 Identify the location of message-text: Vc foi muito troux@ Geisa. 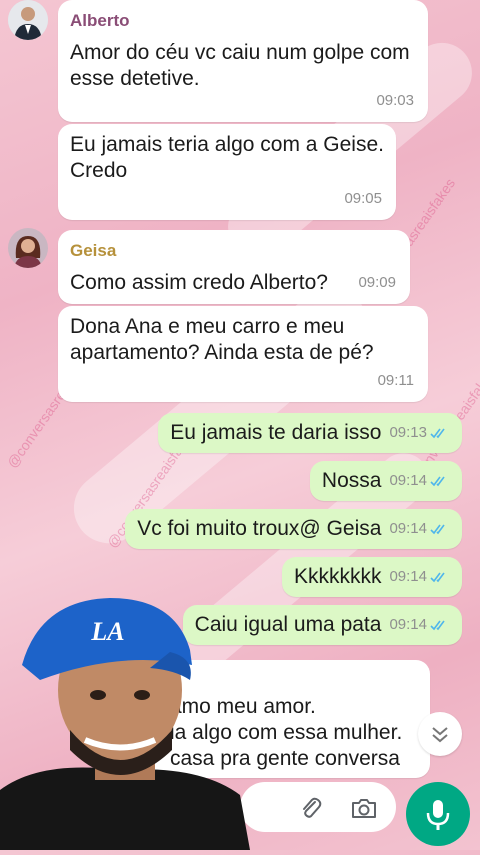
(259, 528).